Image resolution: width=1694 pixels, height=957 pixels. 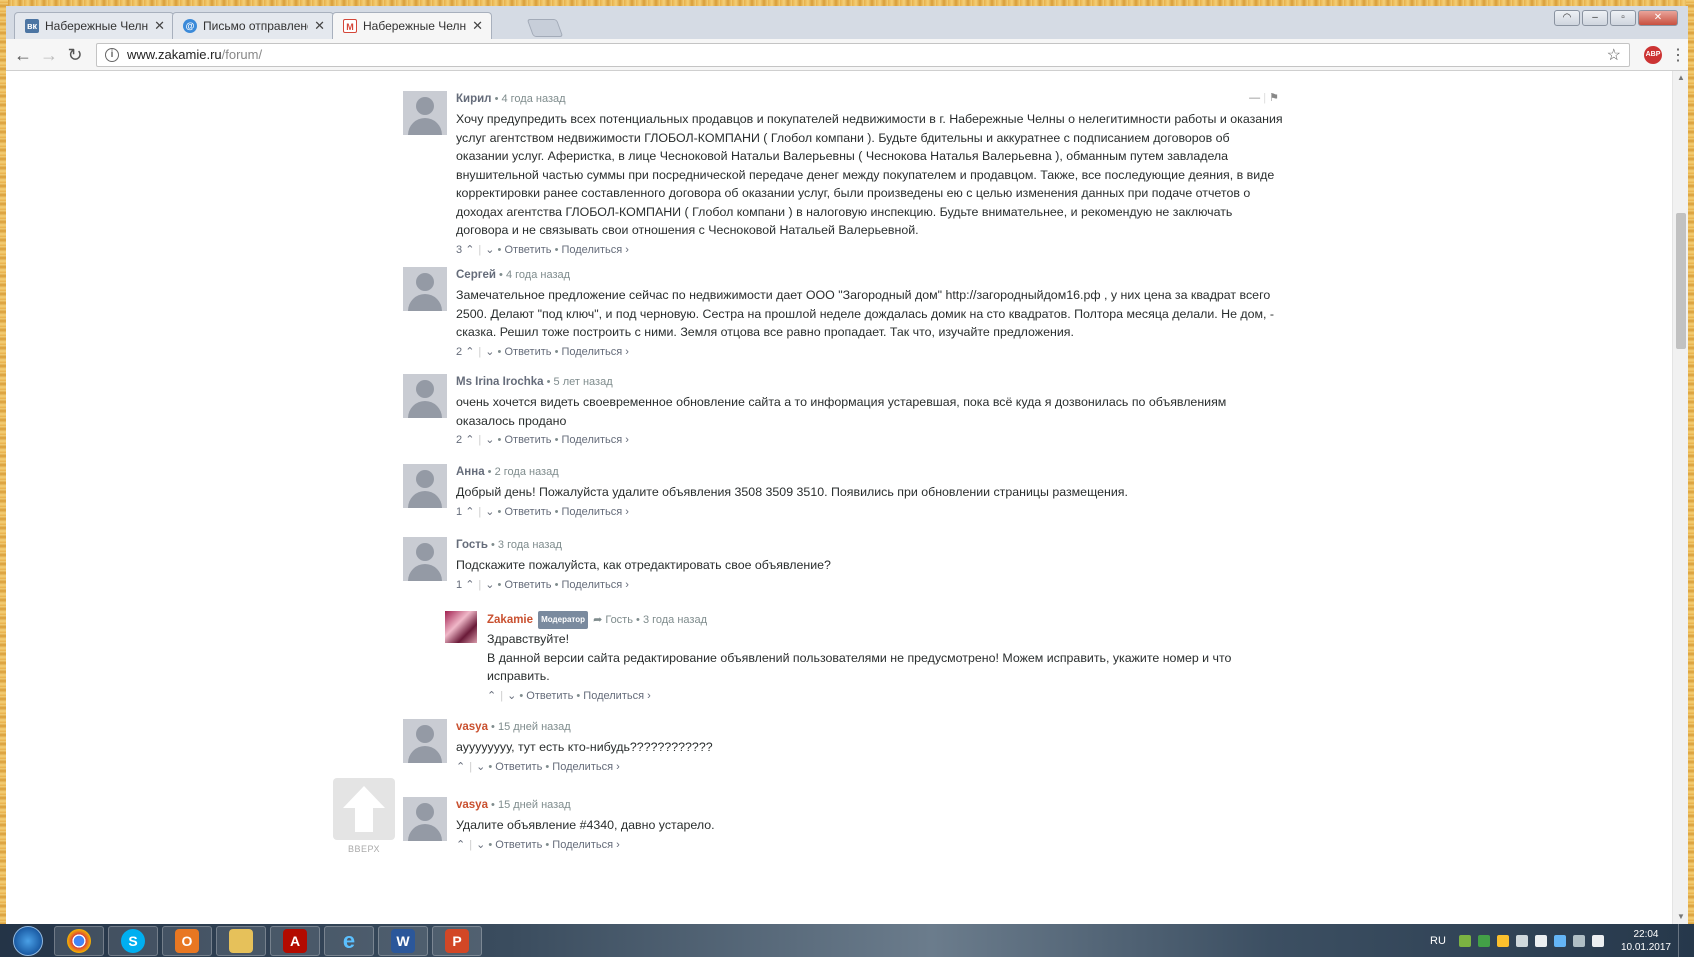 I want to click on tab-1: вк Набережные Челны -Н ✕, so click(x=94, y=25).